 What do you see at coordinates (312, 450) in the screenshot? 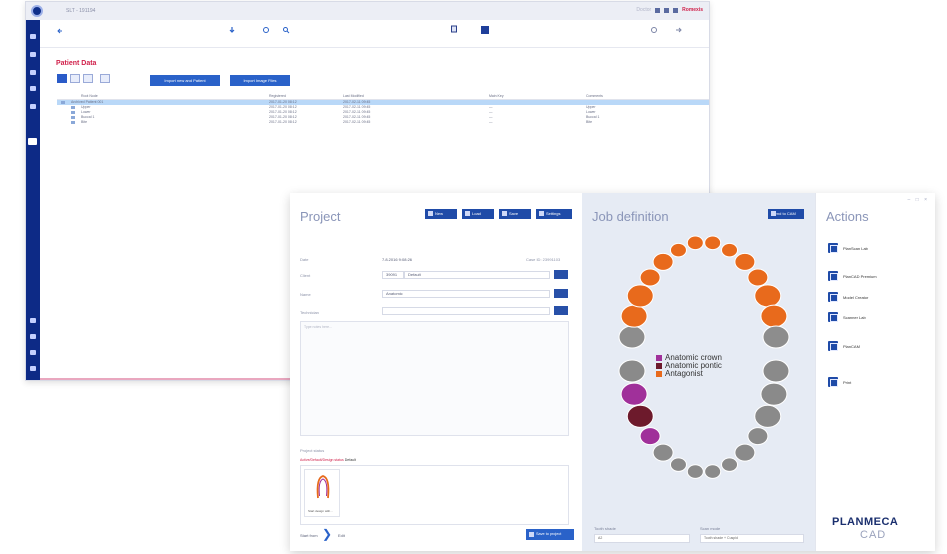
I see `project-status-label: Project status` at bounding box center [312, 450].